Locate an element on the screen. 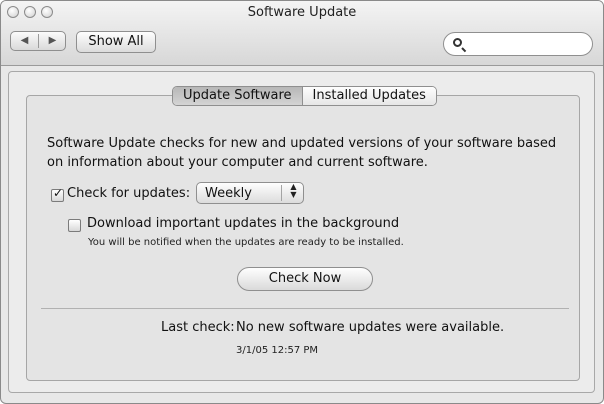 The image size is (604, 404). check-for-updates-label: Check for updates: is located at coordinates (129, 193).